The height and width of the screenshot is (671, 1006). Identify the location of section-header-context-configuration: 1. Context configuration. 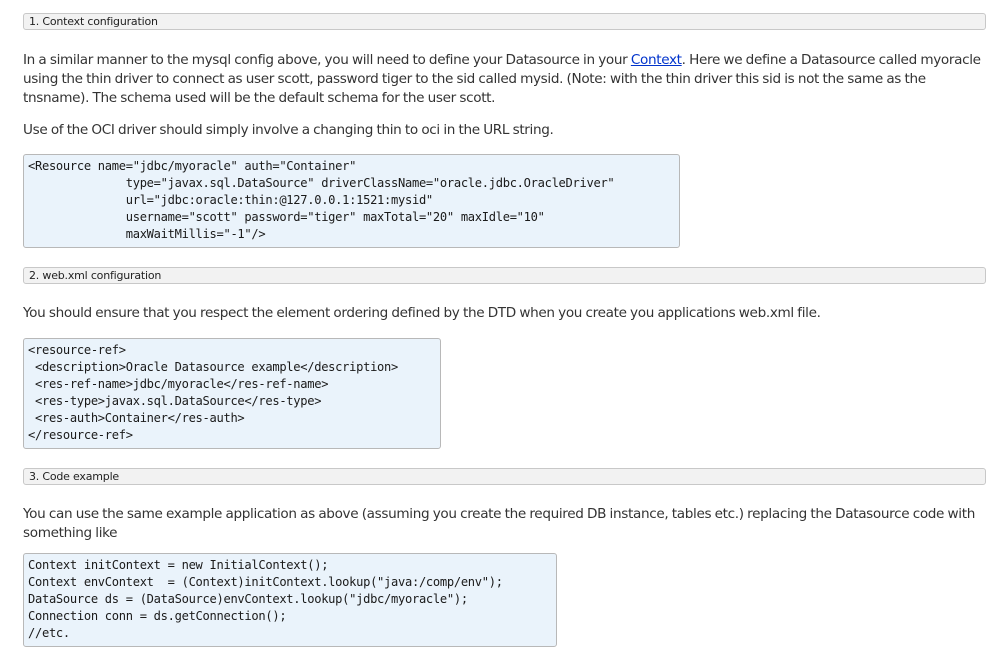
(504, 21).